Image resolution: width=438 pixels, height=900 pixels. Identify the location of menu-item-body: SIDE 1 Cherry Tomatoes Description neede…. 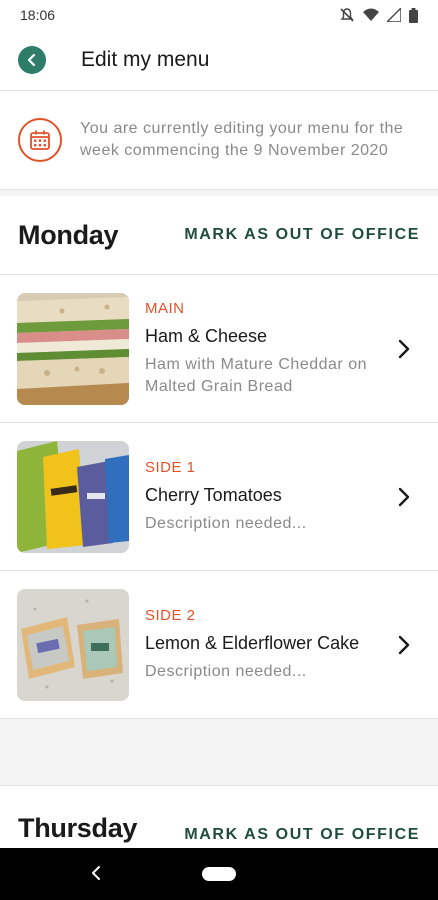
(264, 497).